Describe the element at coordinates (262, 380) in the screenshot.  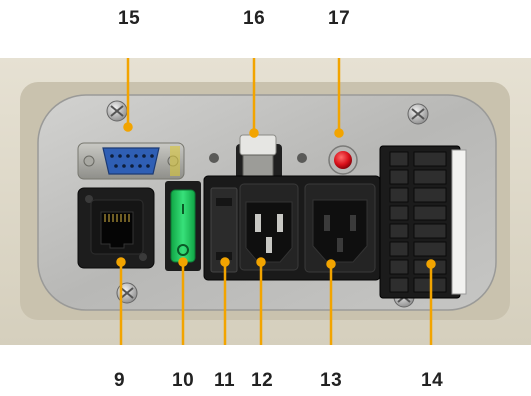
I see `callout-label-12: 12` at that location.